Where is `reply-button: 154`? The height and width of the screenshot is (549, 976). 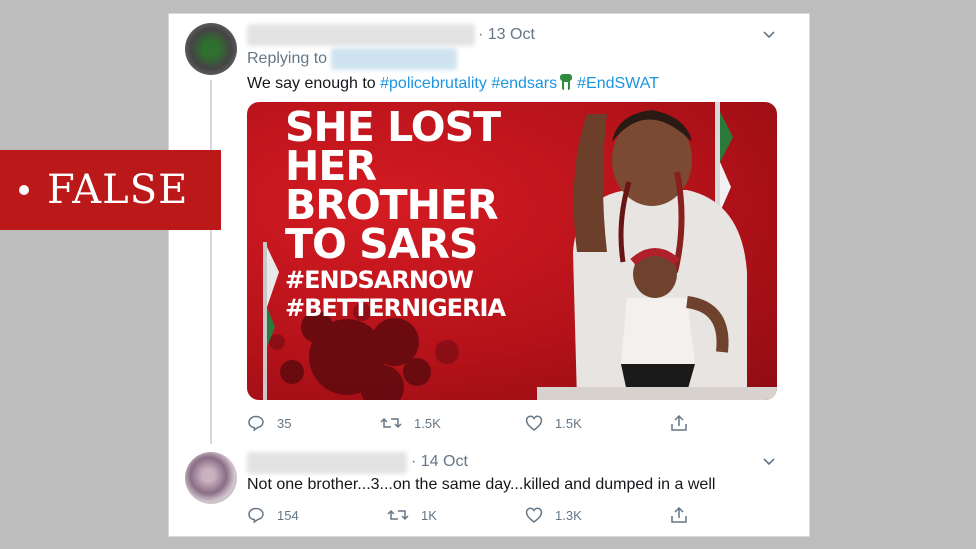 reply-button: 154 is located at coordinates (273, 515).